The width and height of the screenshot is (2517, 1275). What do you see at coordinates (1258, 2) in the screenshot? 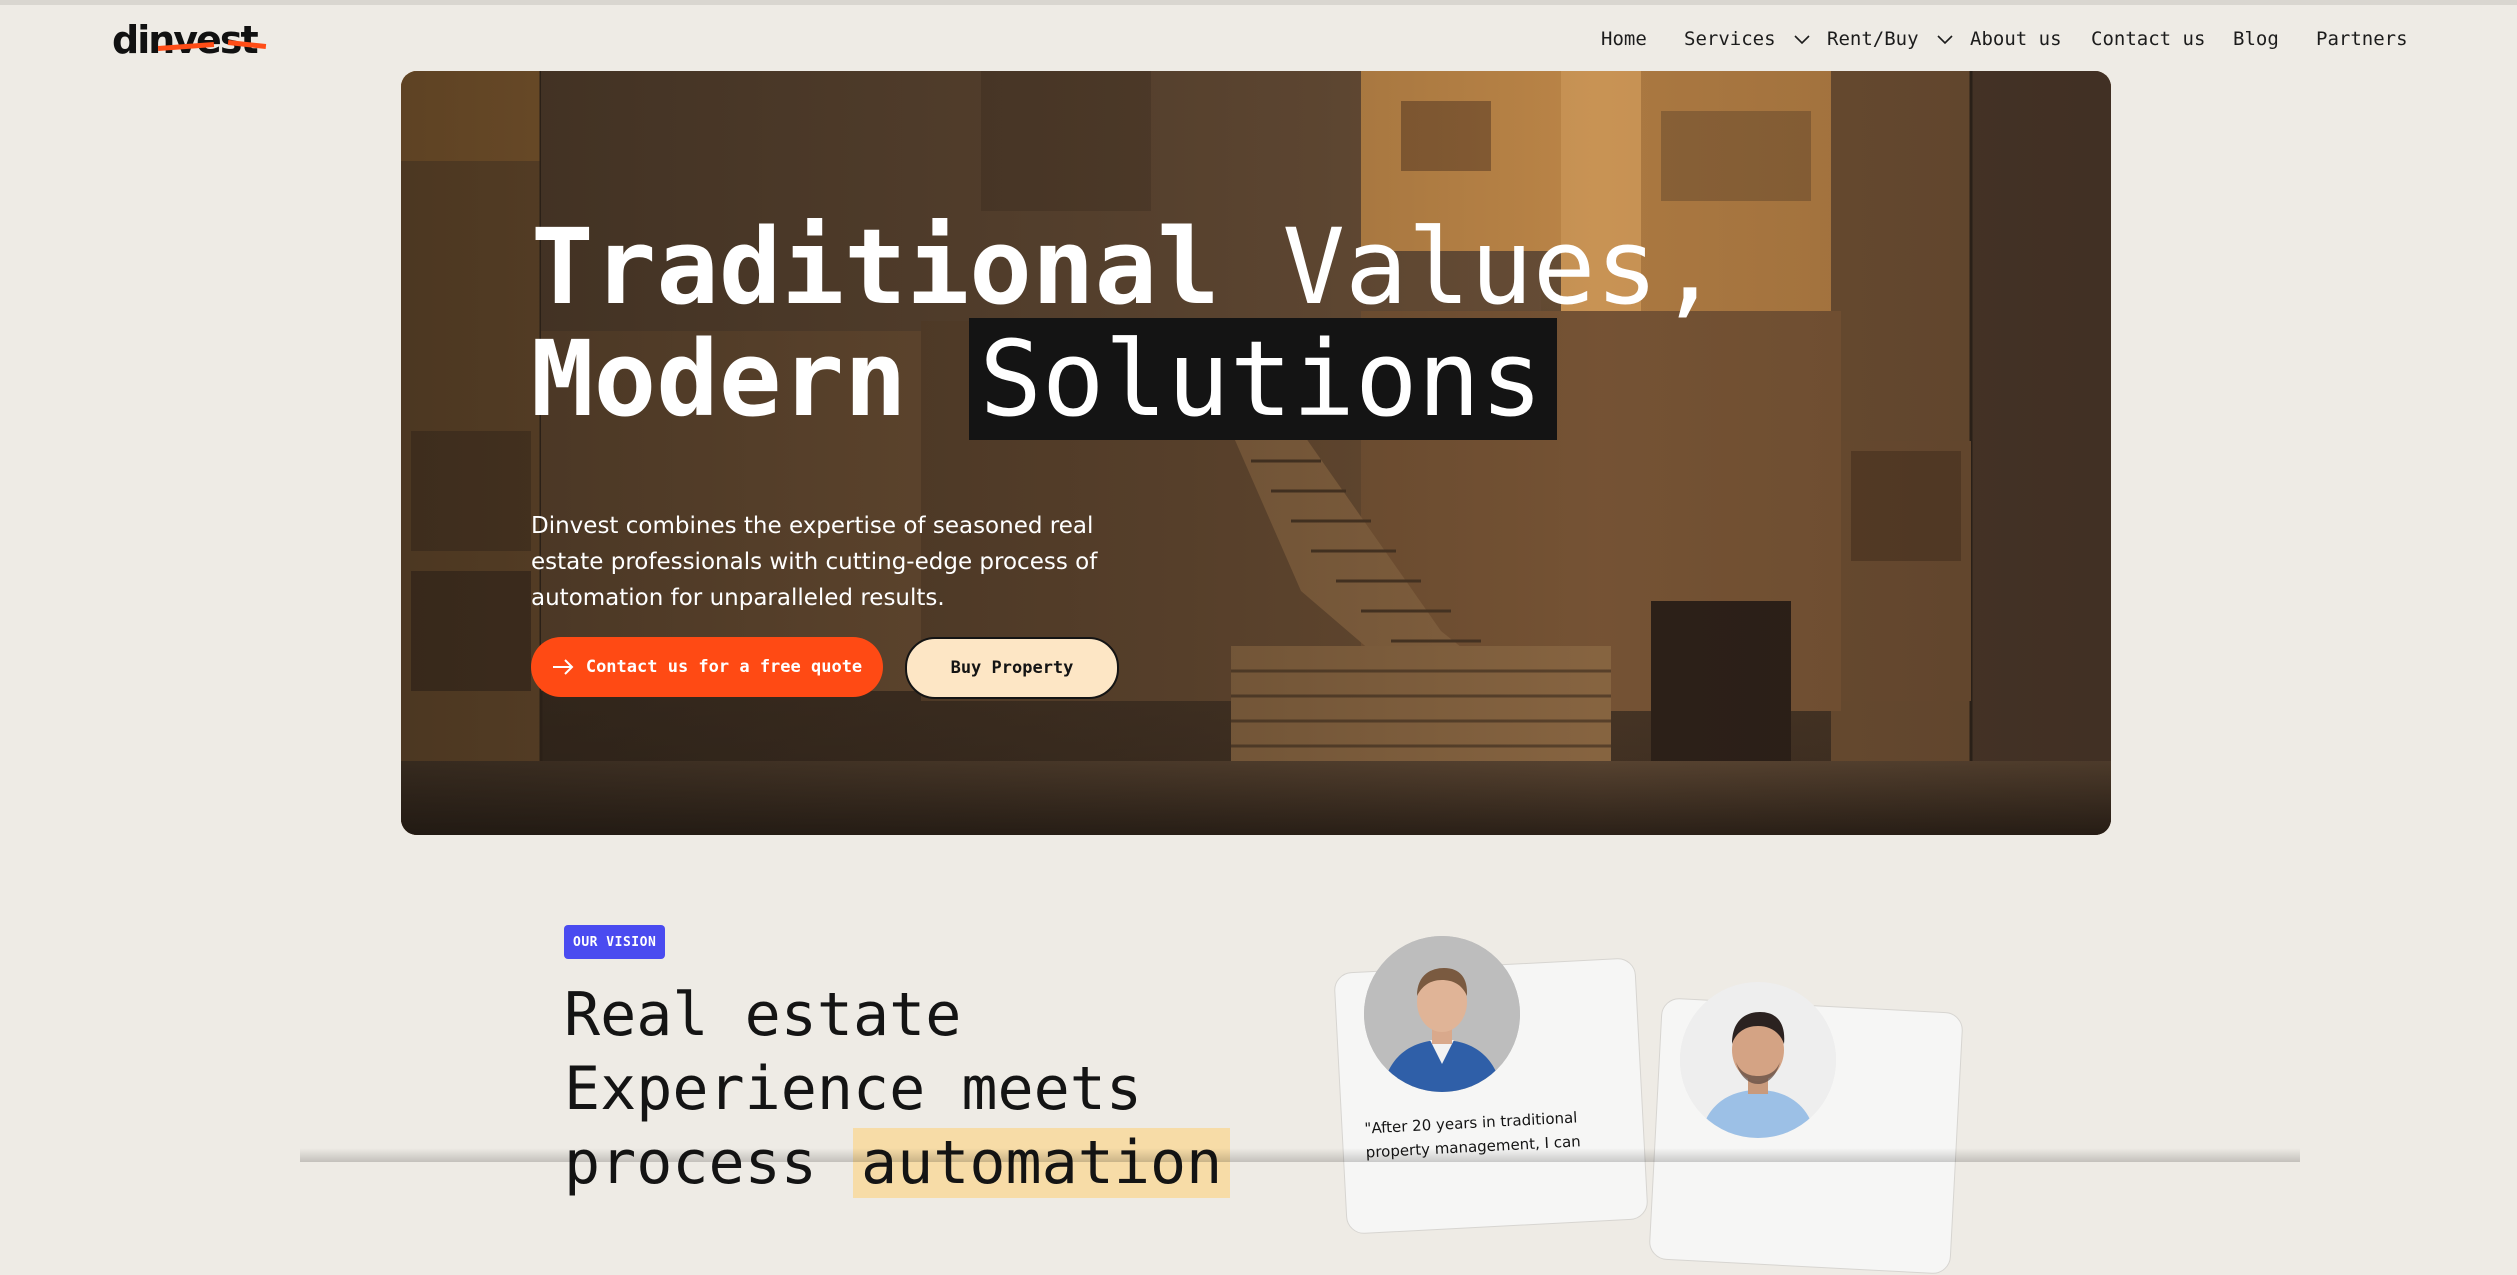
I see `top-border` at bounding box center [1258, 2].